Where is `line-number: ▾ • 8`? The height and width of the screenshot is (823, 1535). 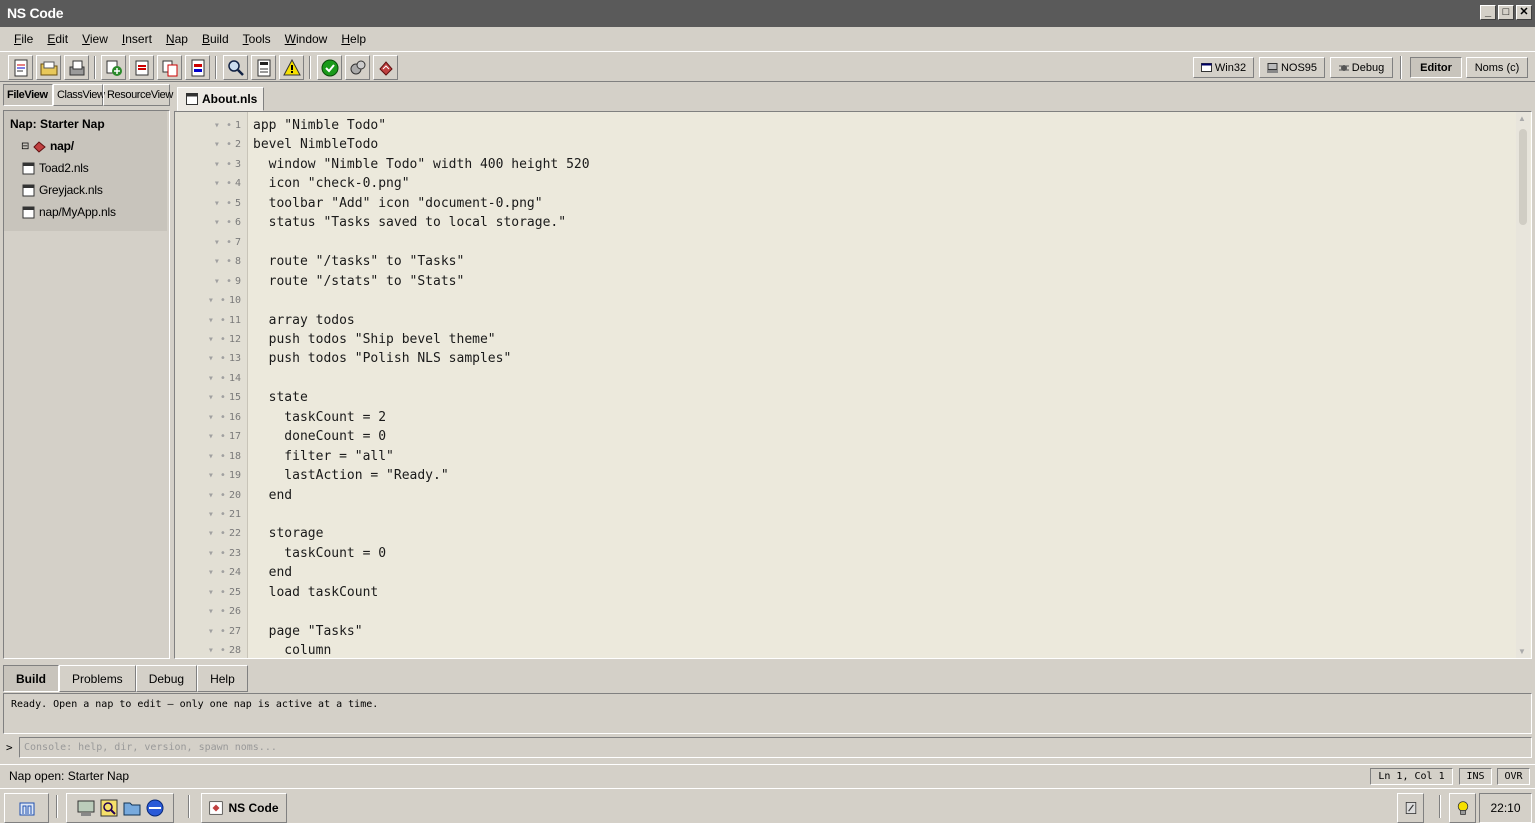 line-number: ▾ • 8 is located at coordinates (211, 261).